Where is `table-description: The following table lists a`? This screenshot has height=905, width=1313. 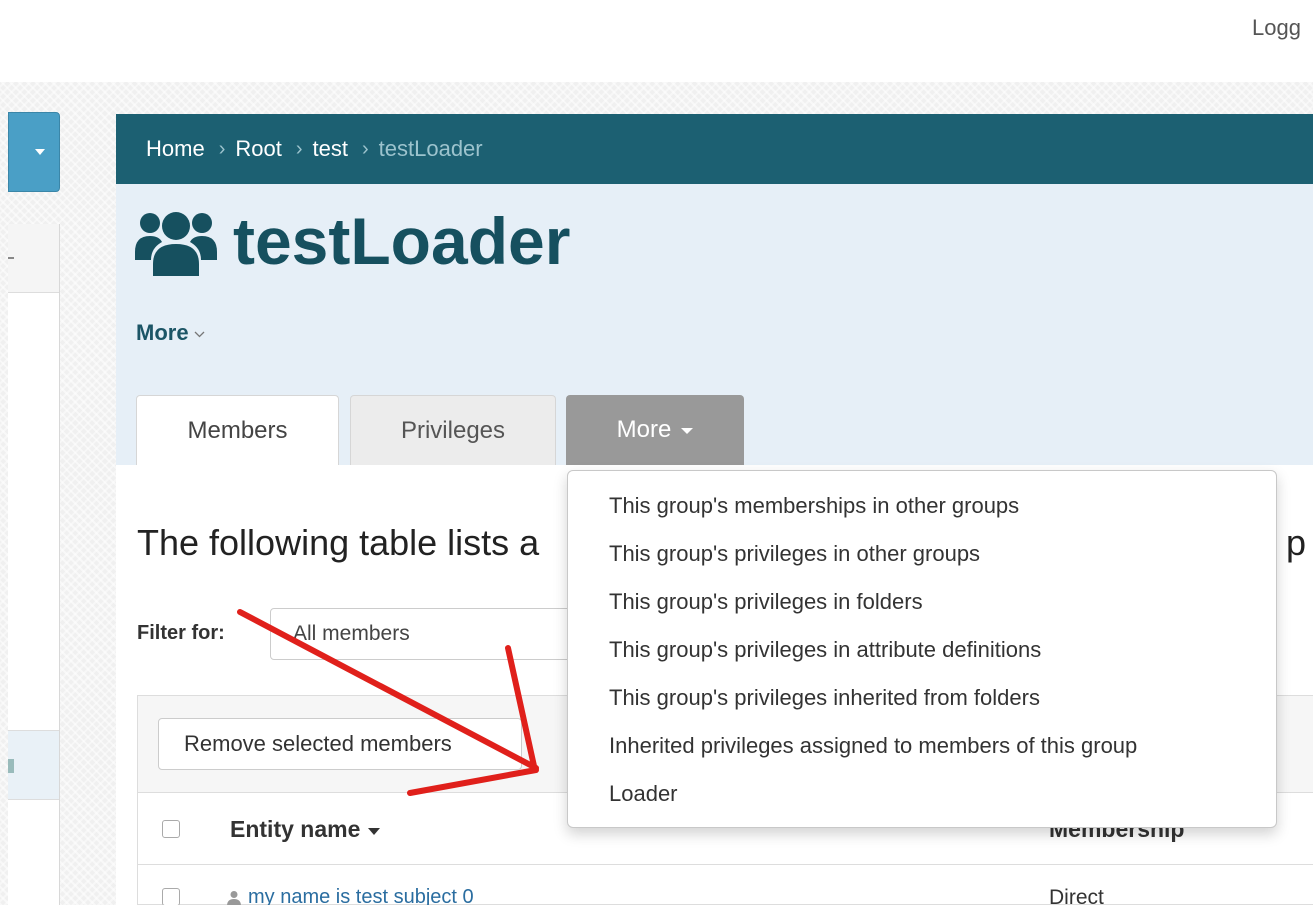
table-description: The following table lists a is located at coordinates (338, 542).